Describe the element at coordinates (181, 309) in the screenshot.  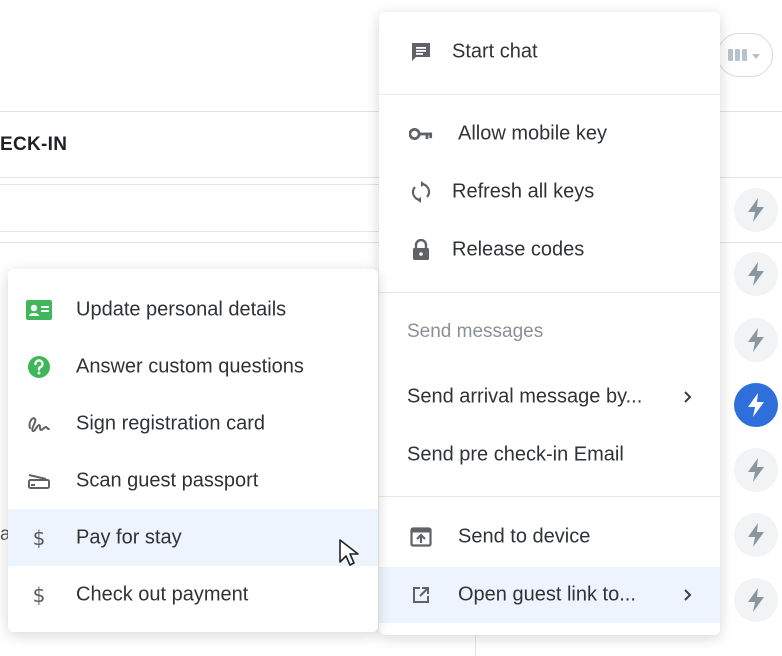
I see `submenu-item-label: Update personal details` at that location.